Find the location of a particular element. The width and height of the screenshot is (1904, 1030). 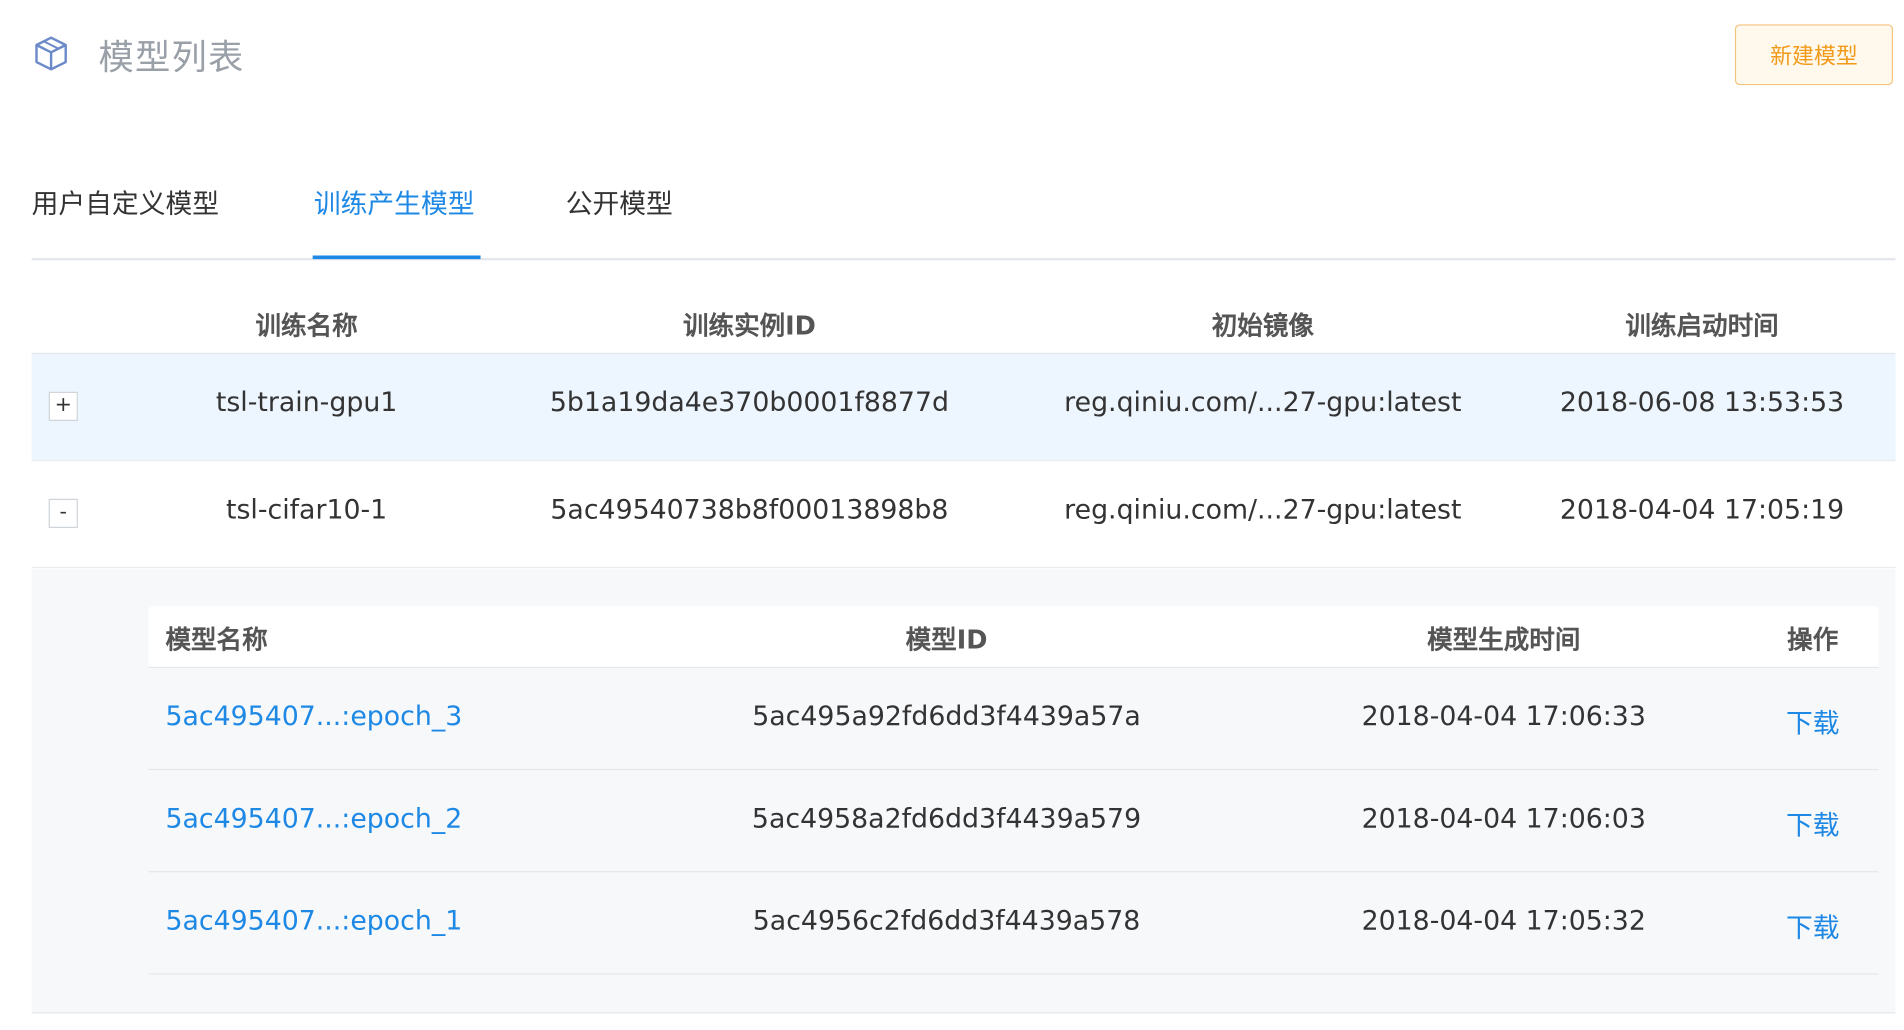

column-header-actions: 操作 is located at coordinates (1813, 640).